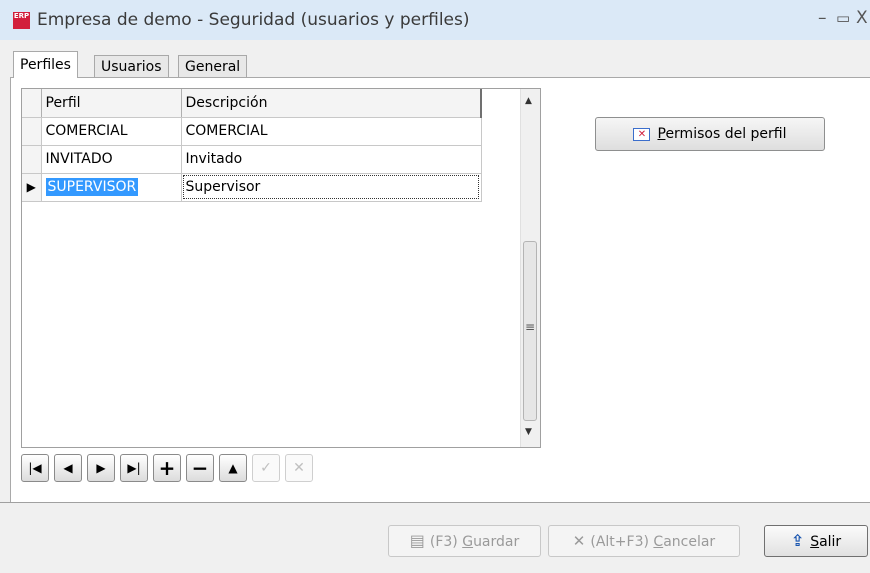 The image size is (870, 573). Describe the element at coordinates (331, 103) in the screenshot. I see `column-header-descripcion: Descripción` at that location.